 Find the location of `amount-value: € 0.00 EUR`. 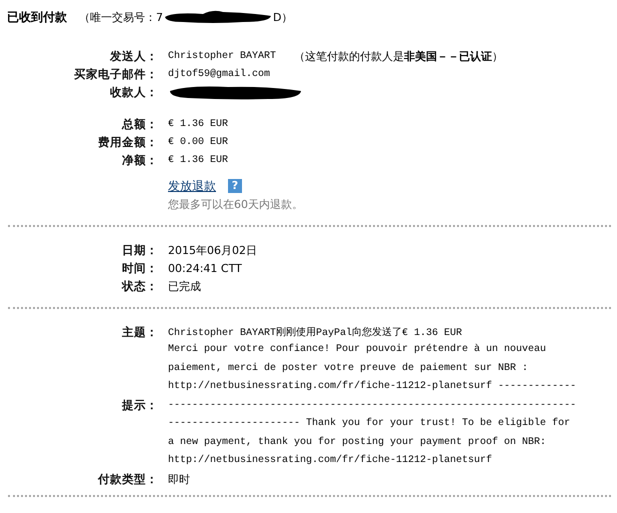

amount-value: € 0.00 EUR is located at coordinates (198, 142).